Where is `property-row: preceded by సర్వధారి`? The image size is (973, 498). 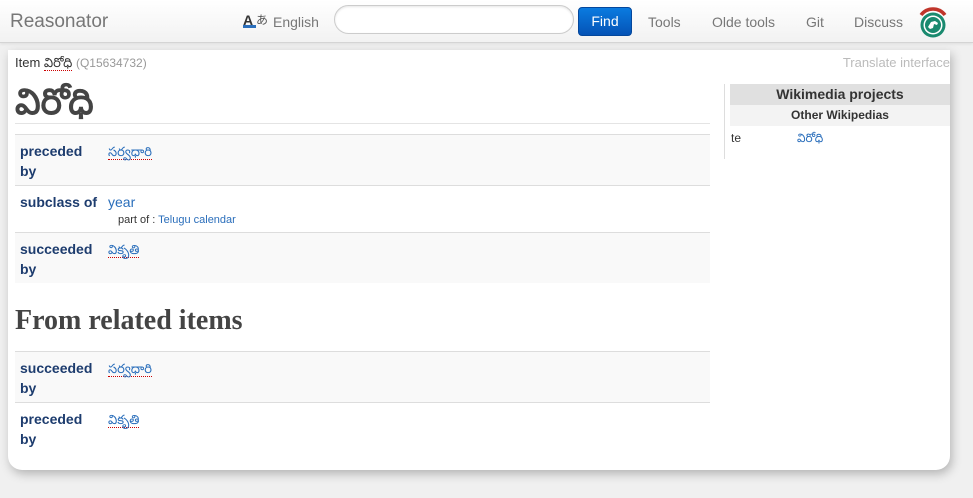 property-row: preceded by సర్వధారి is located at coordinates (362, 160).